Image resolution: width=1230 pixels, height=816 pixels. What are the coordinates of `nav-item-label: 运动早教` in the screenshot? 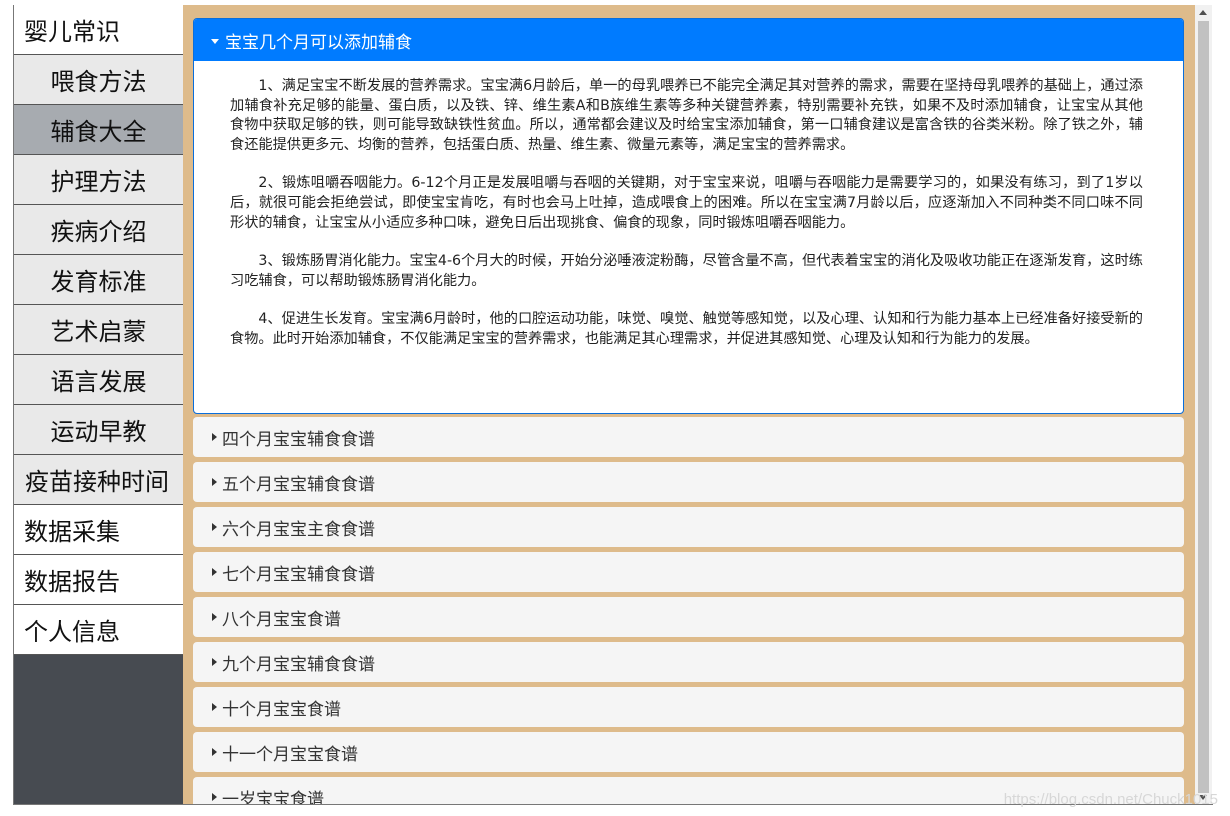 It's located at (98, 432).